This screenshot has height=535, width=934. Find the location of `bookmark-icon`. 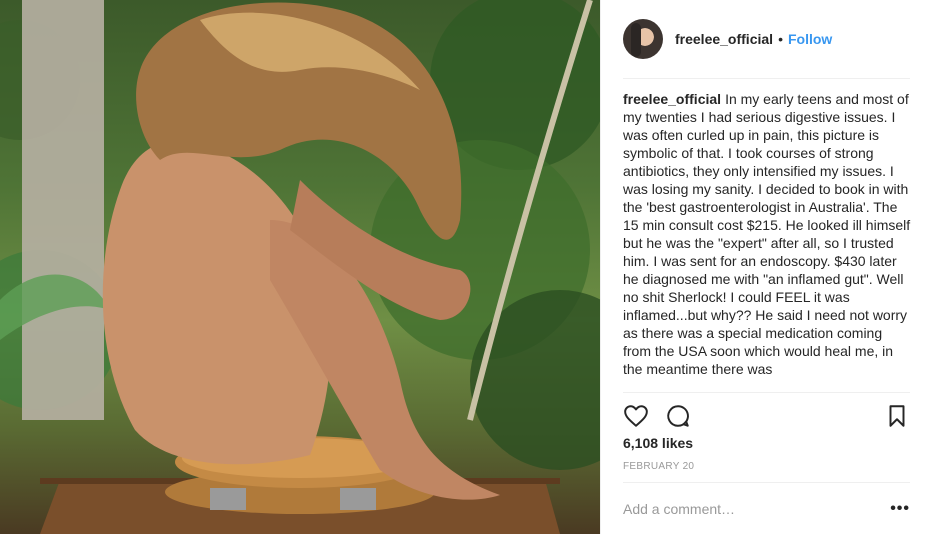

bookmark-icon is located at coordinates (897, 416).